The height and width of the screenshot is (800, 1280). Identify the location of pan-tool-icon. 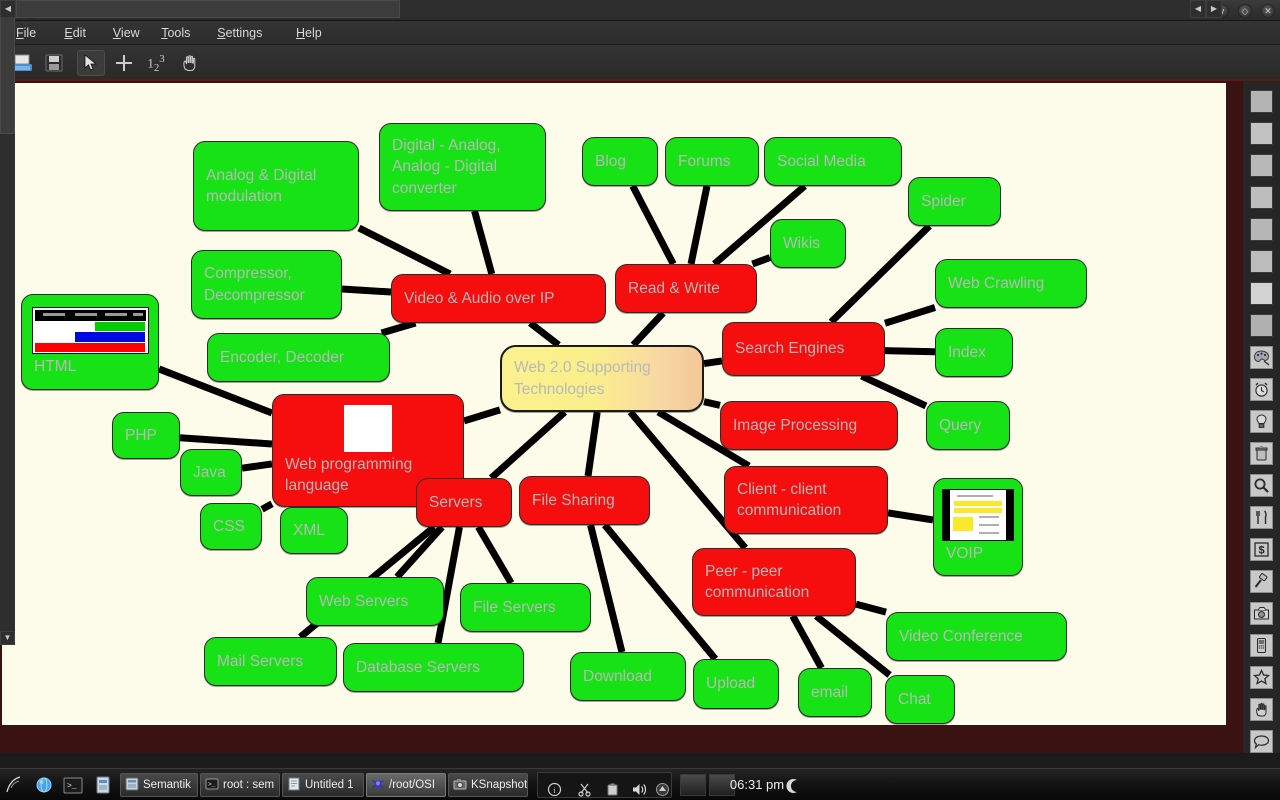
(190, 63).